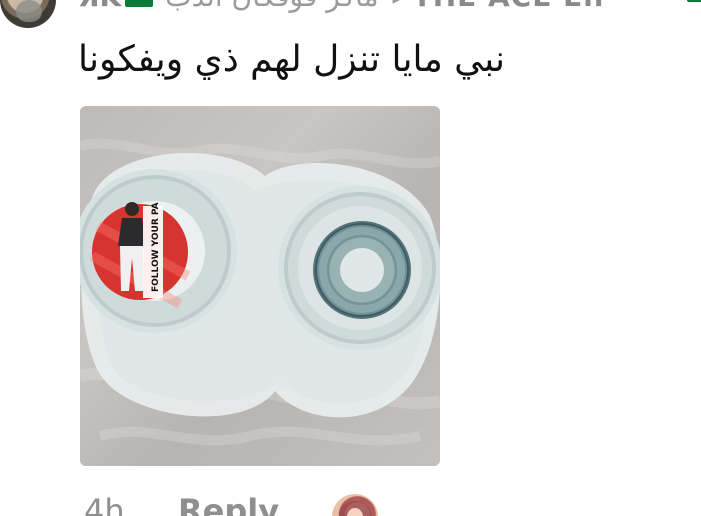  I want to click on author-avatar, so click(28, 14).